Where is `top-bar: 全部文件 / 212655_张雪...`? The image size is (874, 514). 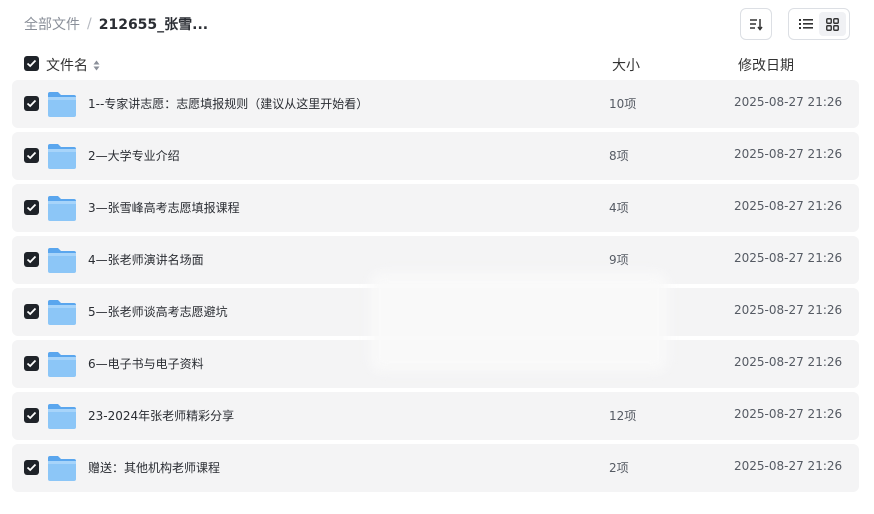
top-bar: 全部文件 / 212655_张雪... is located at coordinates (437, 24).